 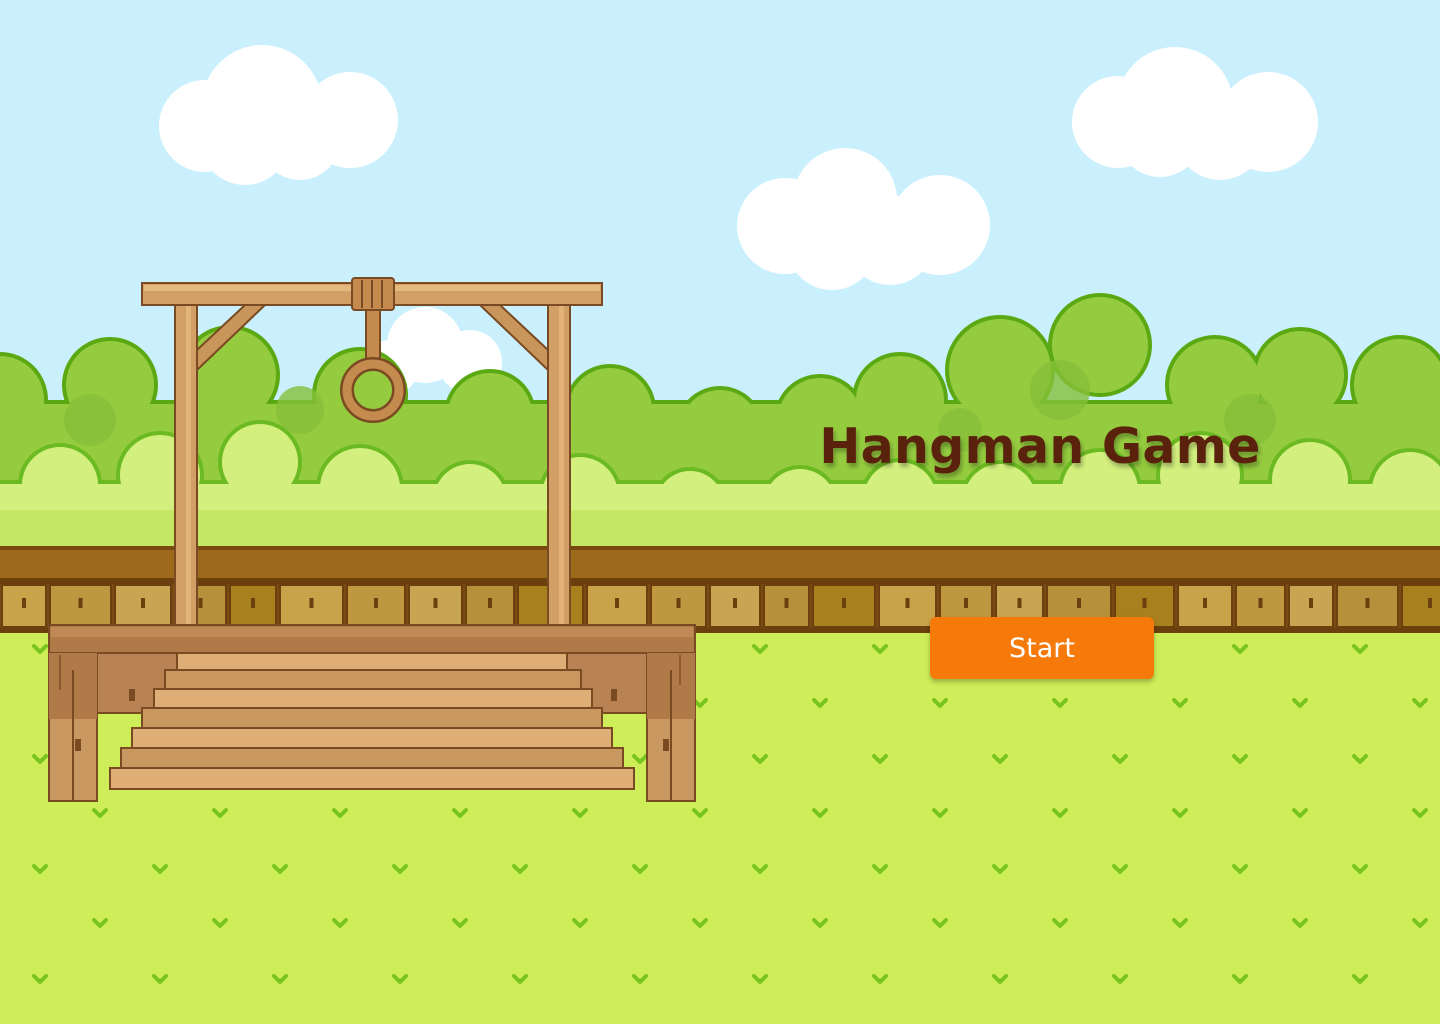 What do you see at coordinates (1420, 606) in the screenshot?
I see `fence-plank` at bounding box center [1420, 606].